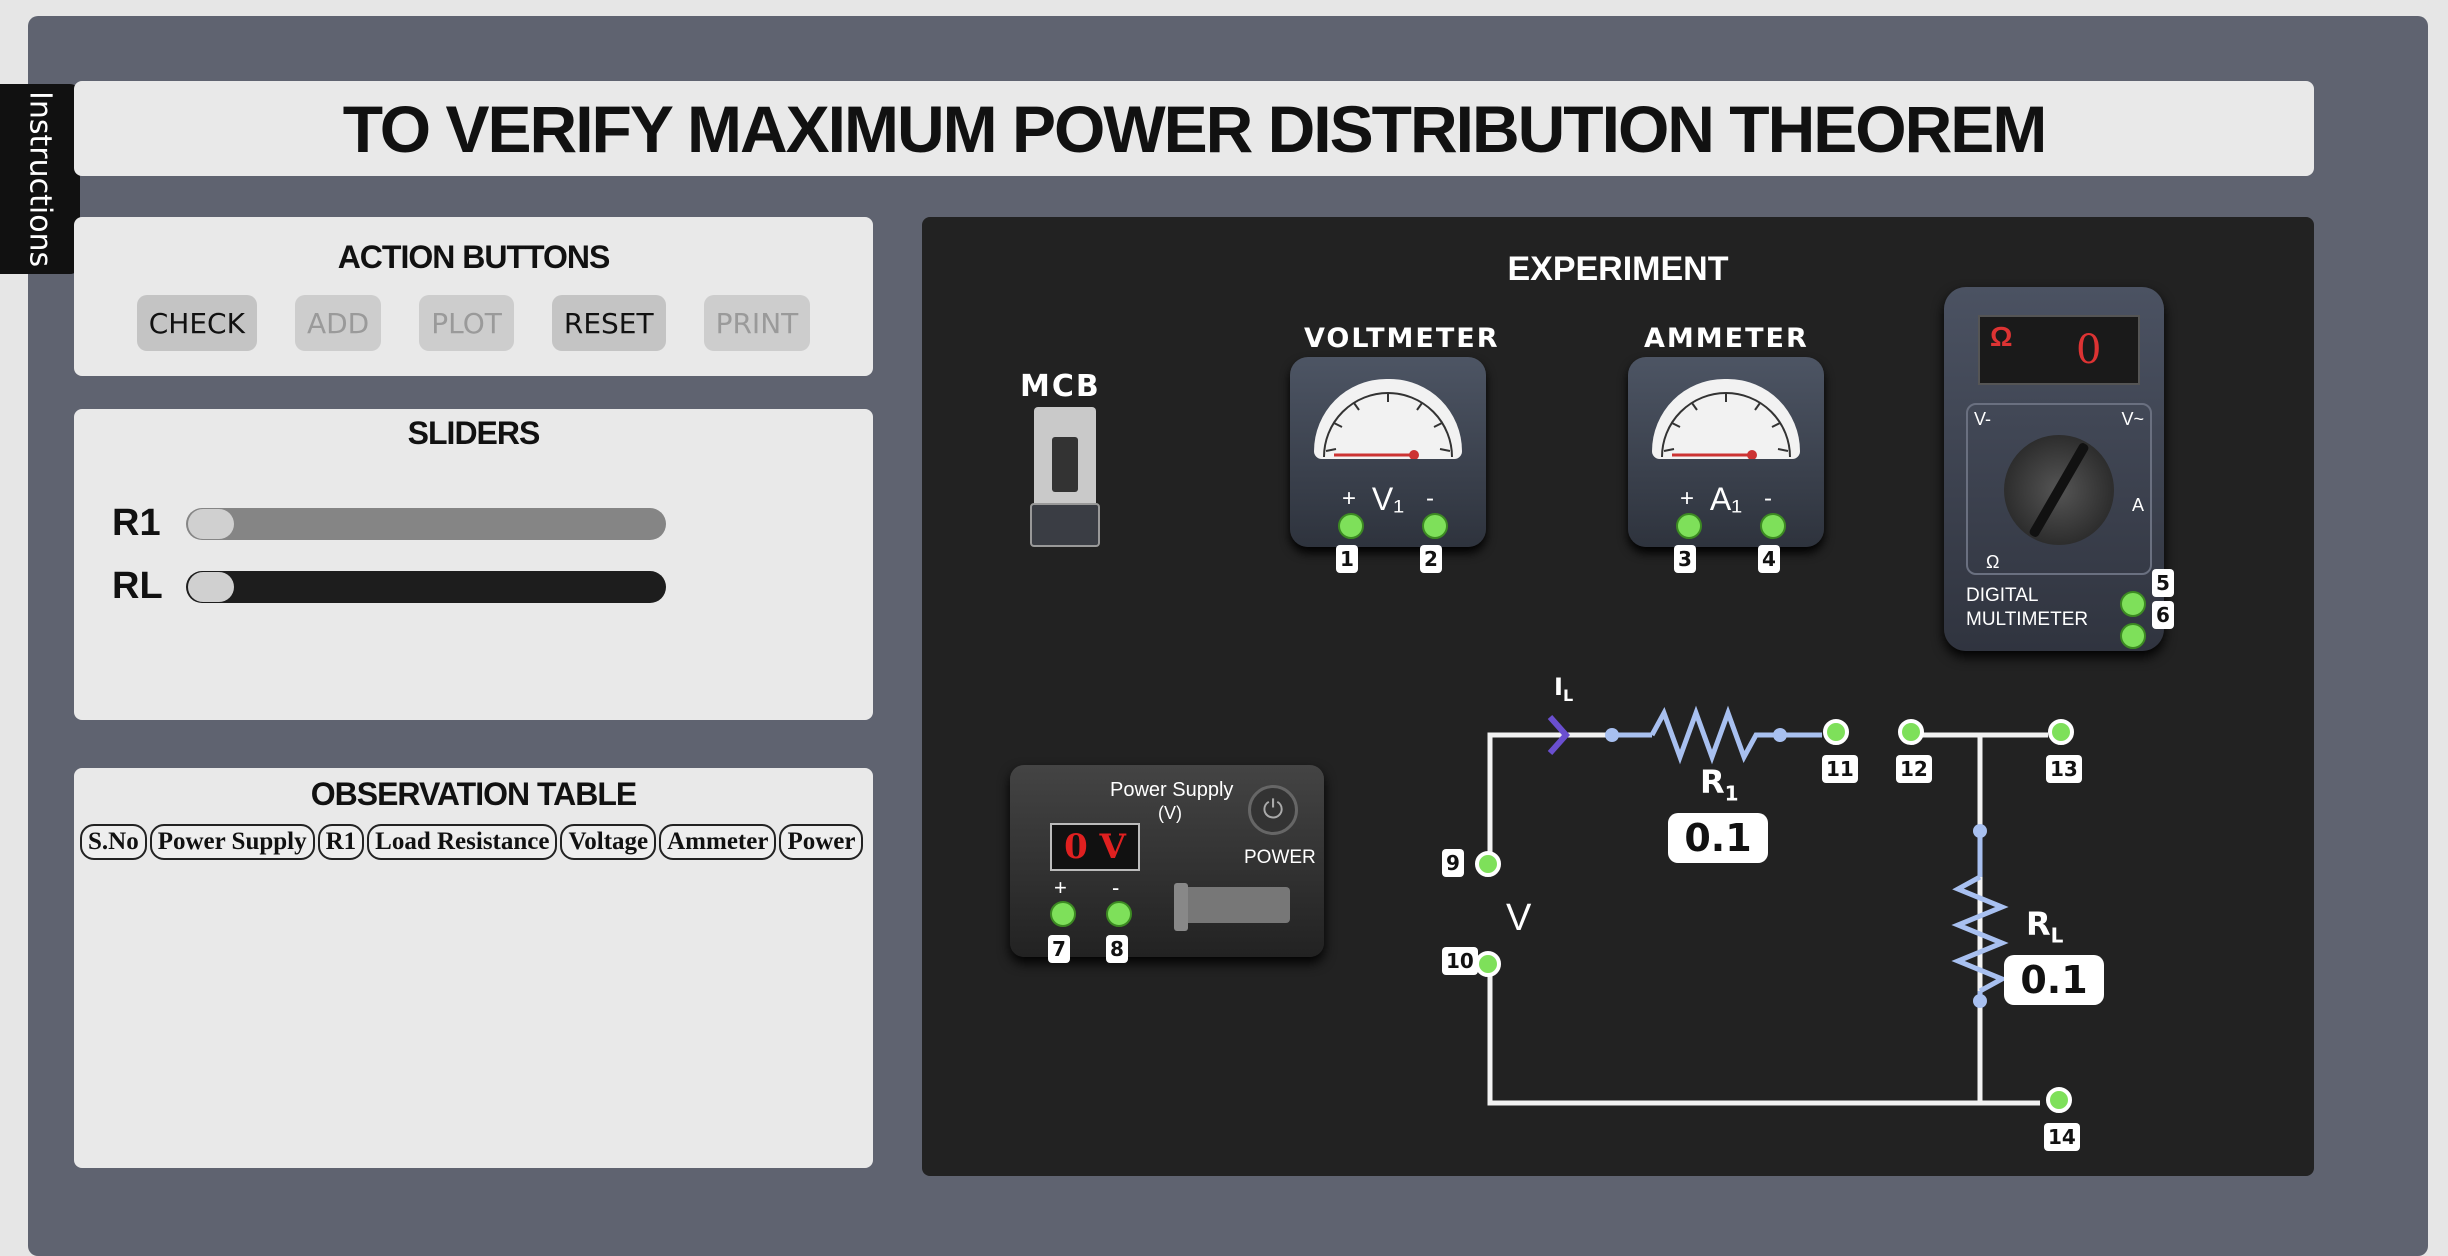 This screenshot has width=2448, height=1256. I want to click on rl-circuit-label-main: R, so click(2038, 924).